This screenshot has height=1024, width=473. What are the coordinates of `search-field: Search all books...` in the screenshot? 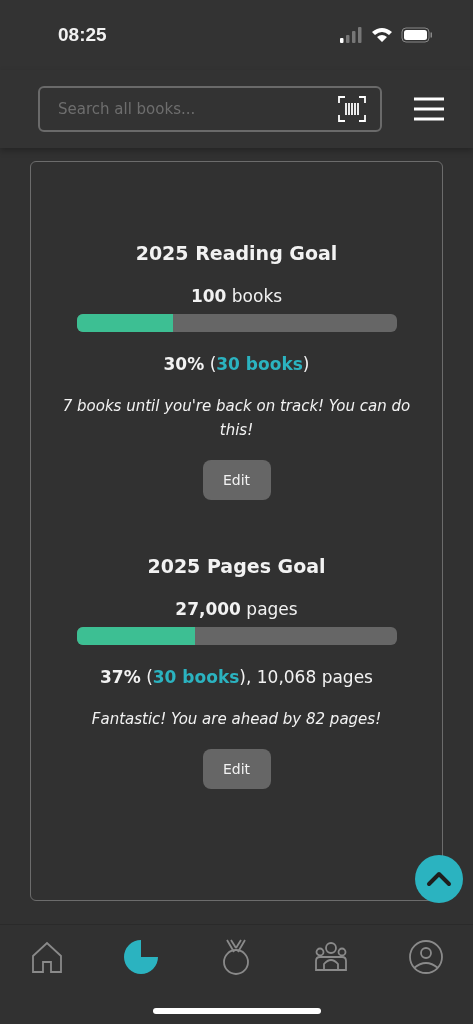 It's located at (210, 109).